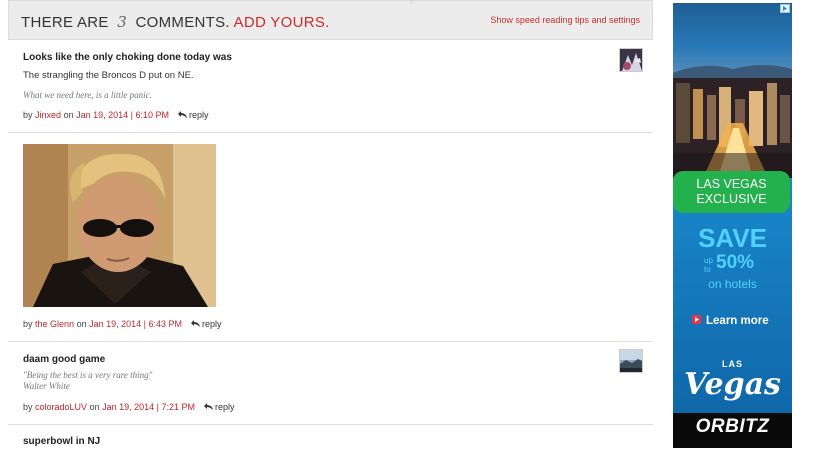 Image resolution: width=818 pixels, height=461 pixels. I want to click on adchoices-icon, so click(785, 8).